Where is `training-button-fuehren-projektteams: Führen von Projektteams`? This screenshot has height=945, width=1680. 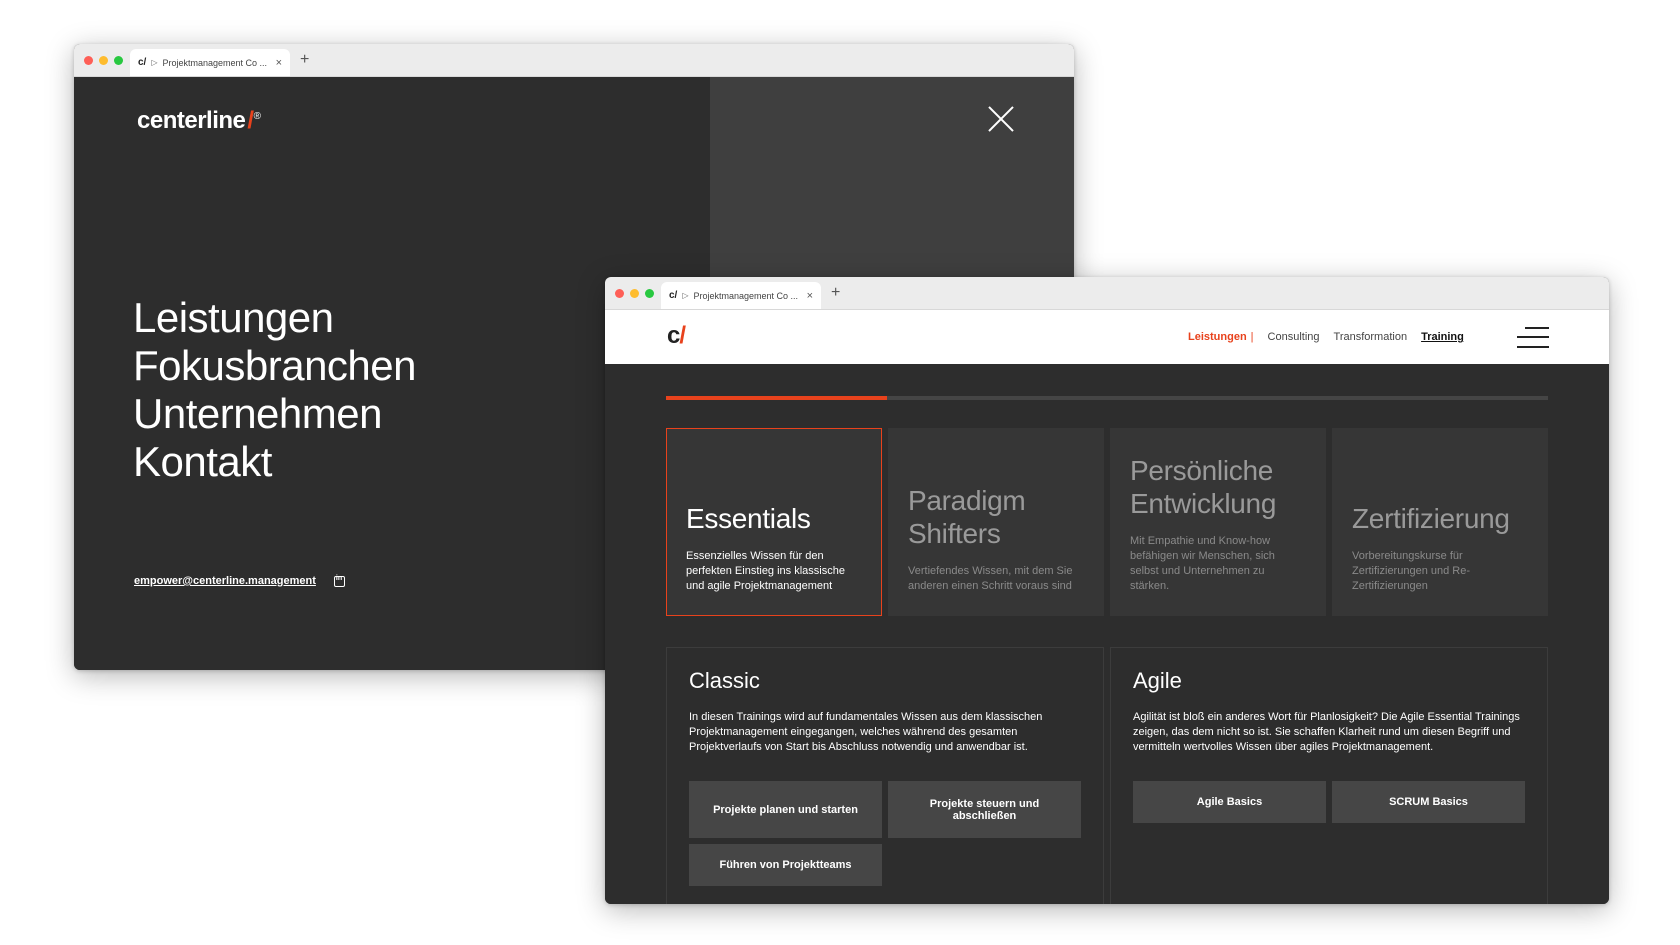
training-button-fuehren-projektteams: Führen von Projektteams is located at coordinates (785, 865).